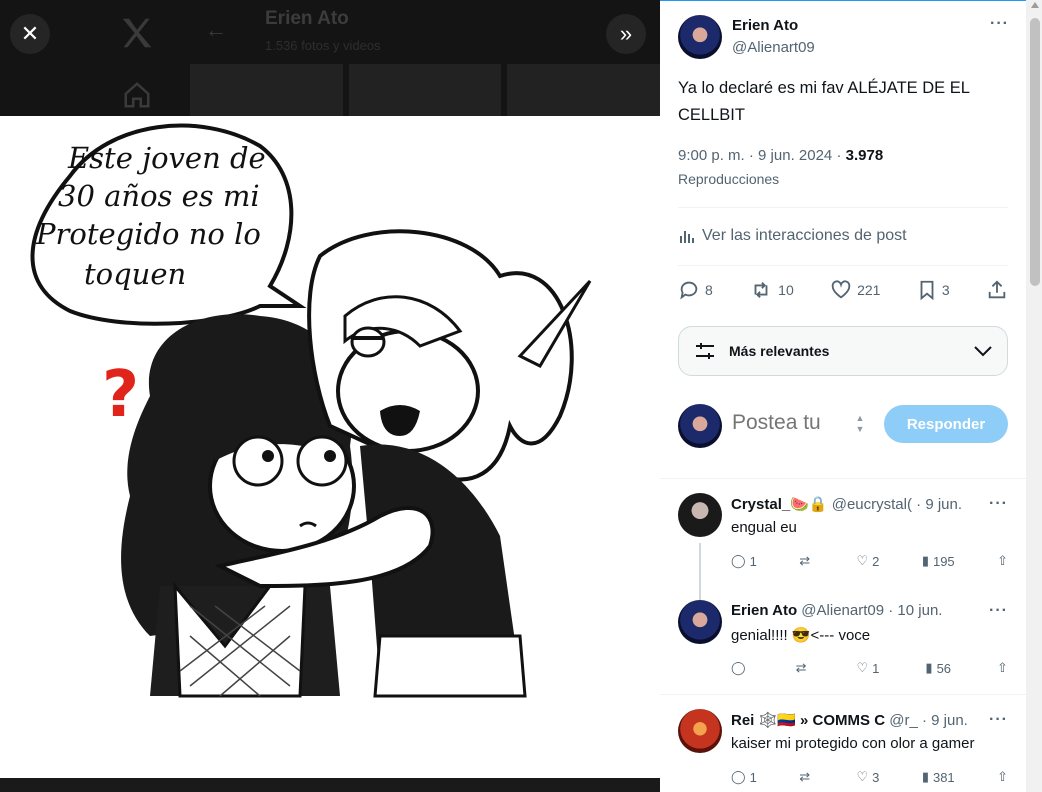 The height and width of the screenshot is (792, 1042). Describe the element at coordinates (925, 560) in the screenshot. I see `views-icon: ▮` at that location.